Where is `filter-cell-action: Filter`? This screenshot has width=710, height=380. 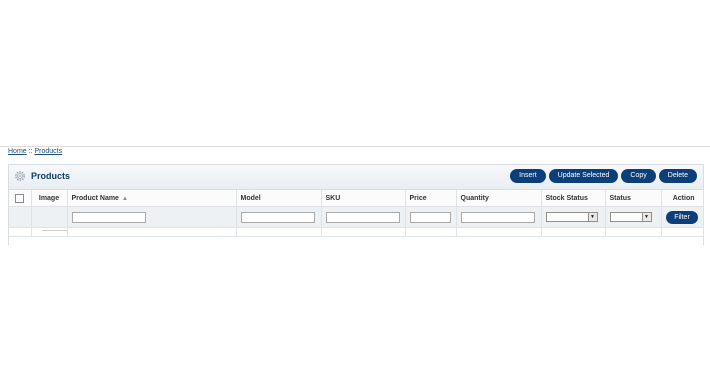 filter-cell-action: Filter is located at coordinates (682, 217).